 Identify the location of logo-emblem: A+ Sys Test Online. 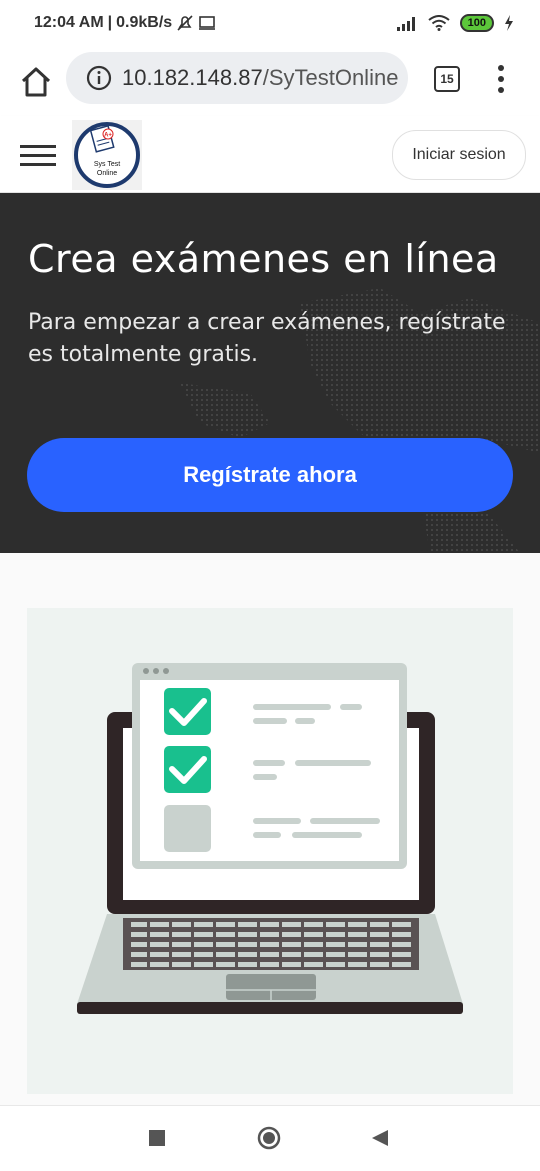
(107, 155).